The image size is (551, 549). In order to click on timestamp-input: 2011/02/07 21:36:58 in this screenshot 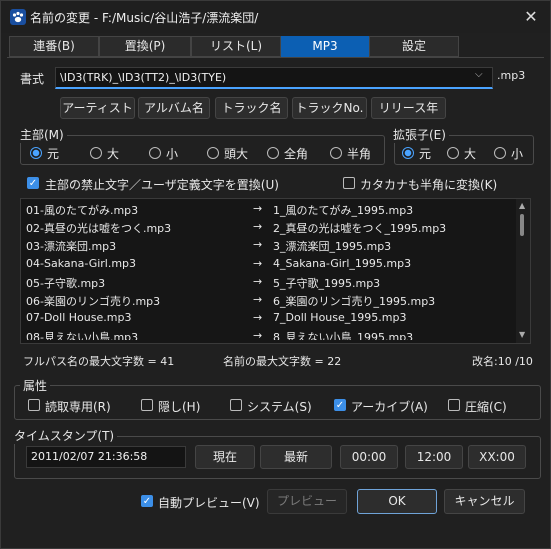, I will do `click(106, 457)`.